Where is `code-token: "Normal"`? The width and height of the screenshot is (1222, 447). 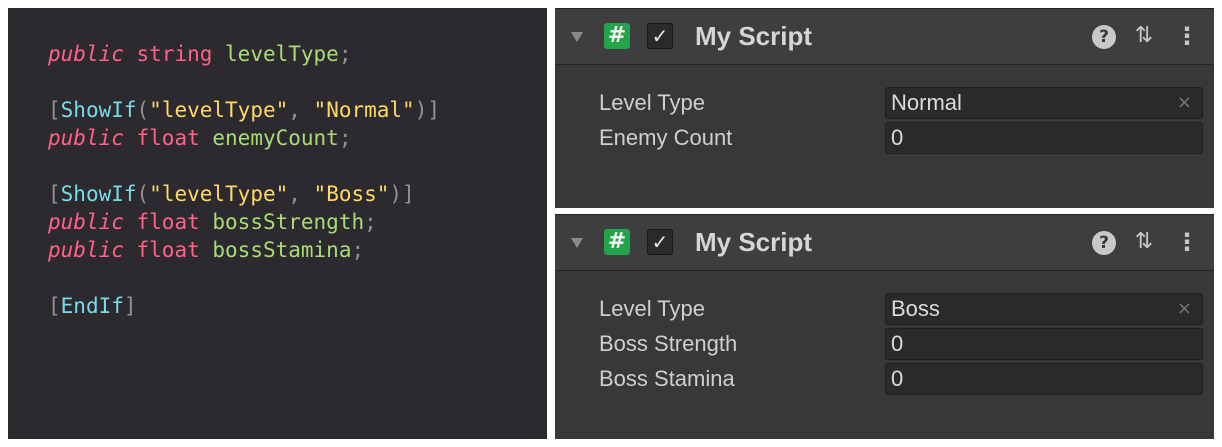 code-token: "Normal" is located at coordinates (364, 110).